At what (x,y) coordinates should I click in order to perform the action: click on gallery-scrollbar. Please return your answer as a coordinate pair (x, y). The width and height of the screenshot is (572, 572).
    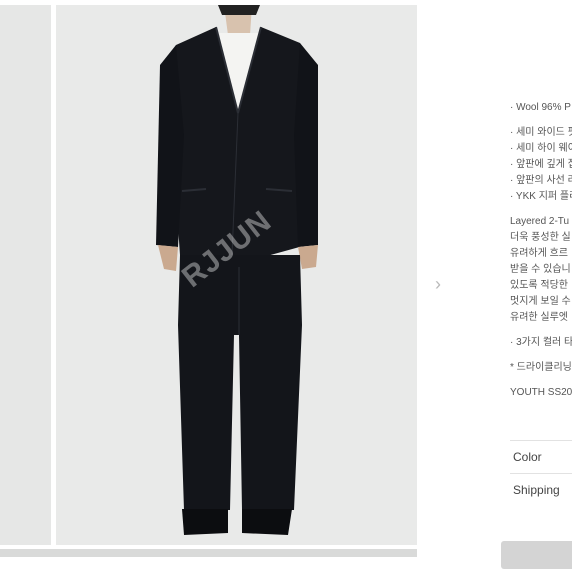
    Looking at the image, I should click on (208, 553).